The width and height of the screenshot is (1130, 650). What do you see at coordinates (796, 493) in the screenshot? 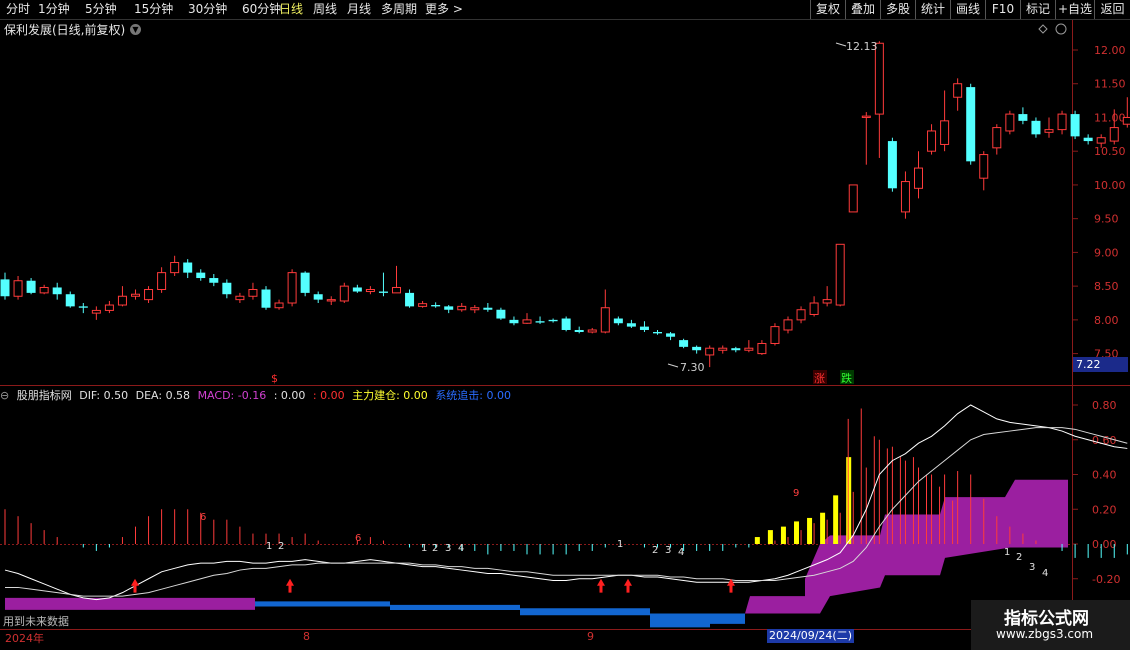
I see `hist-label-9: 9` at bounding box center [796, 493].